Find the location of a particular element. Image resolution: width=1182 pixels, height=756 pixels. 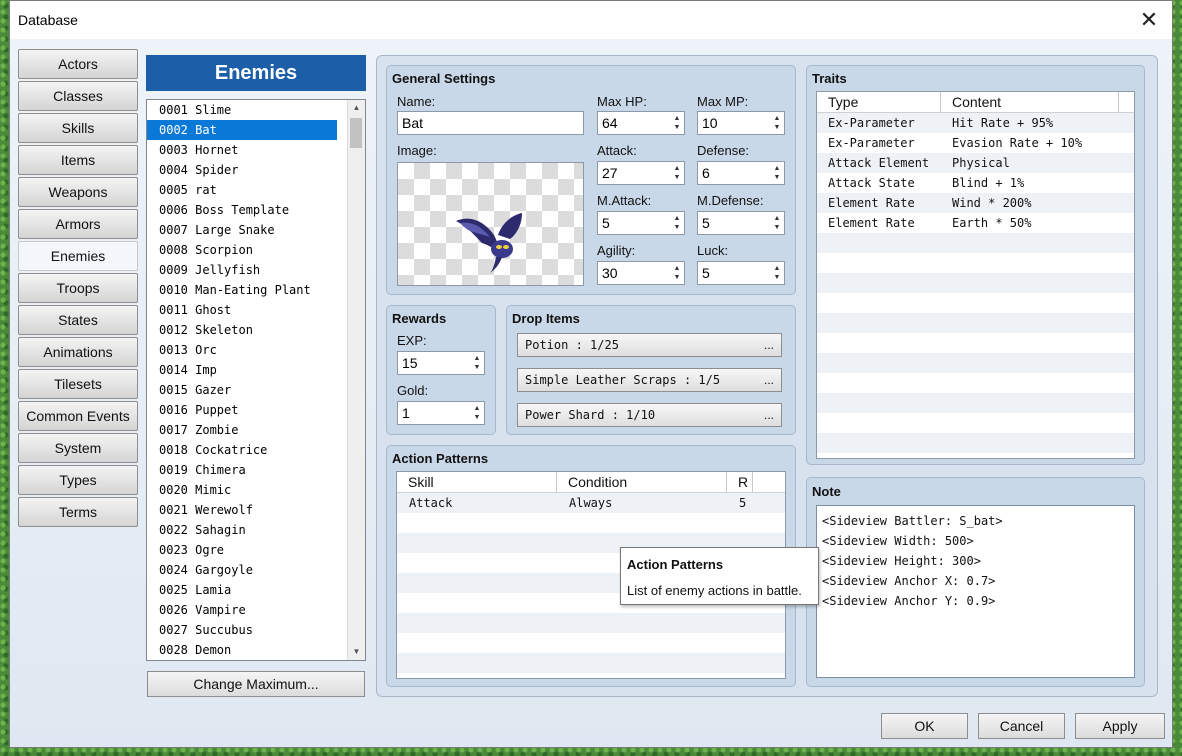

tab-animations: Animations is located at coordinates (78, 352).